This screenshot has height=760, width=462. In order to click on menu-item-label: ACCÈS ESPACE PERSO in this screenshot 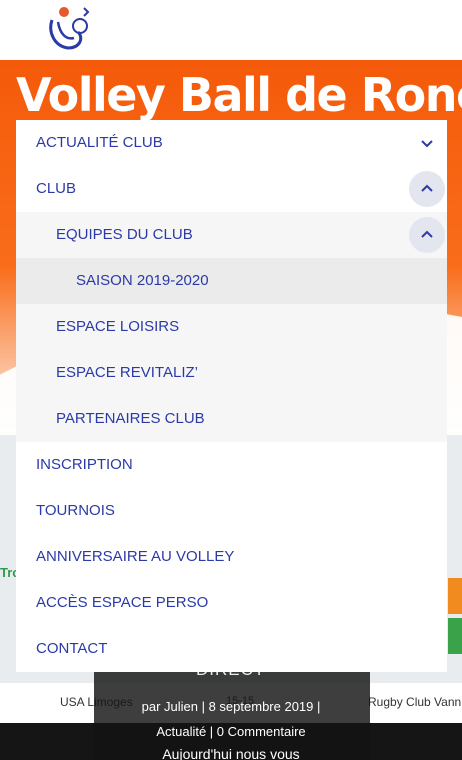, I will do `click(122, 602)`.